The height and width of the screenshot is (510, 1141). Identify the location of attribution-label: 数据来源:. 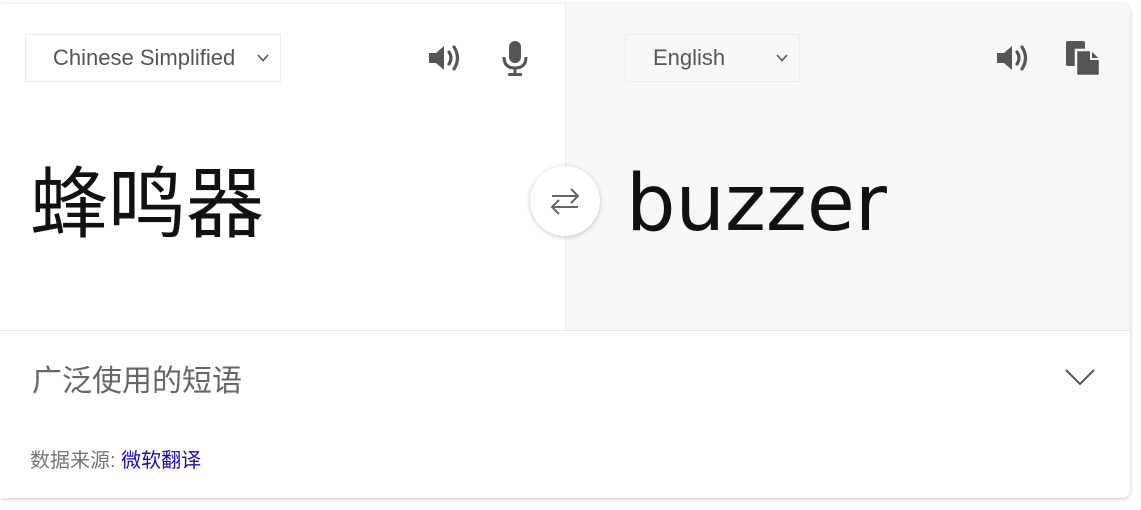
(73, 461).